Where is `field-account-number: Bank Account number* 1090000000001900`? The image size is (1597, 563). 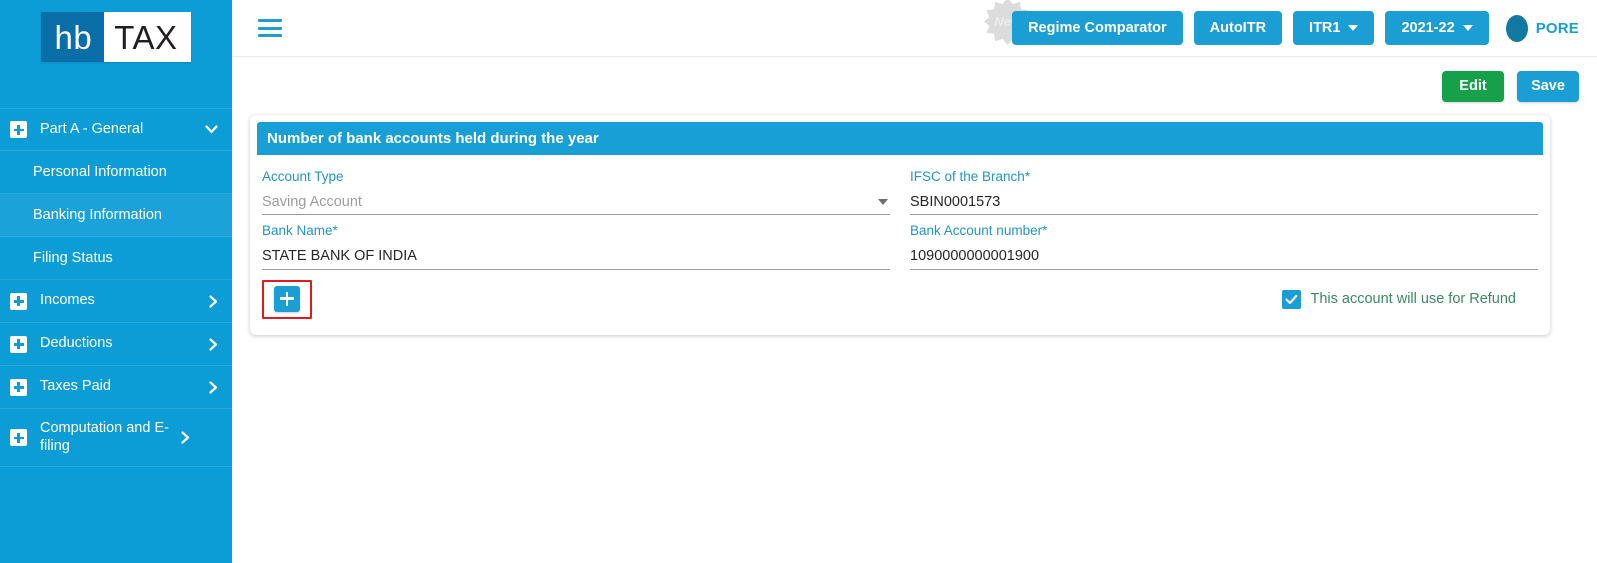
field-account-number: Bank Account number* 1090000000001900 is located at coordinates (1224, 242).